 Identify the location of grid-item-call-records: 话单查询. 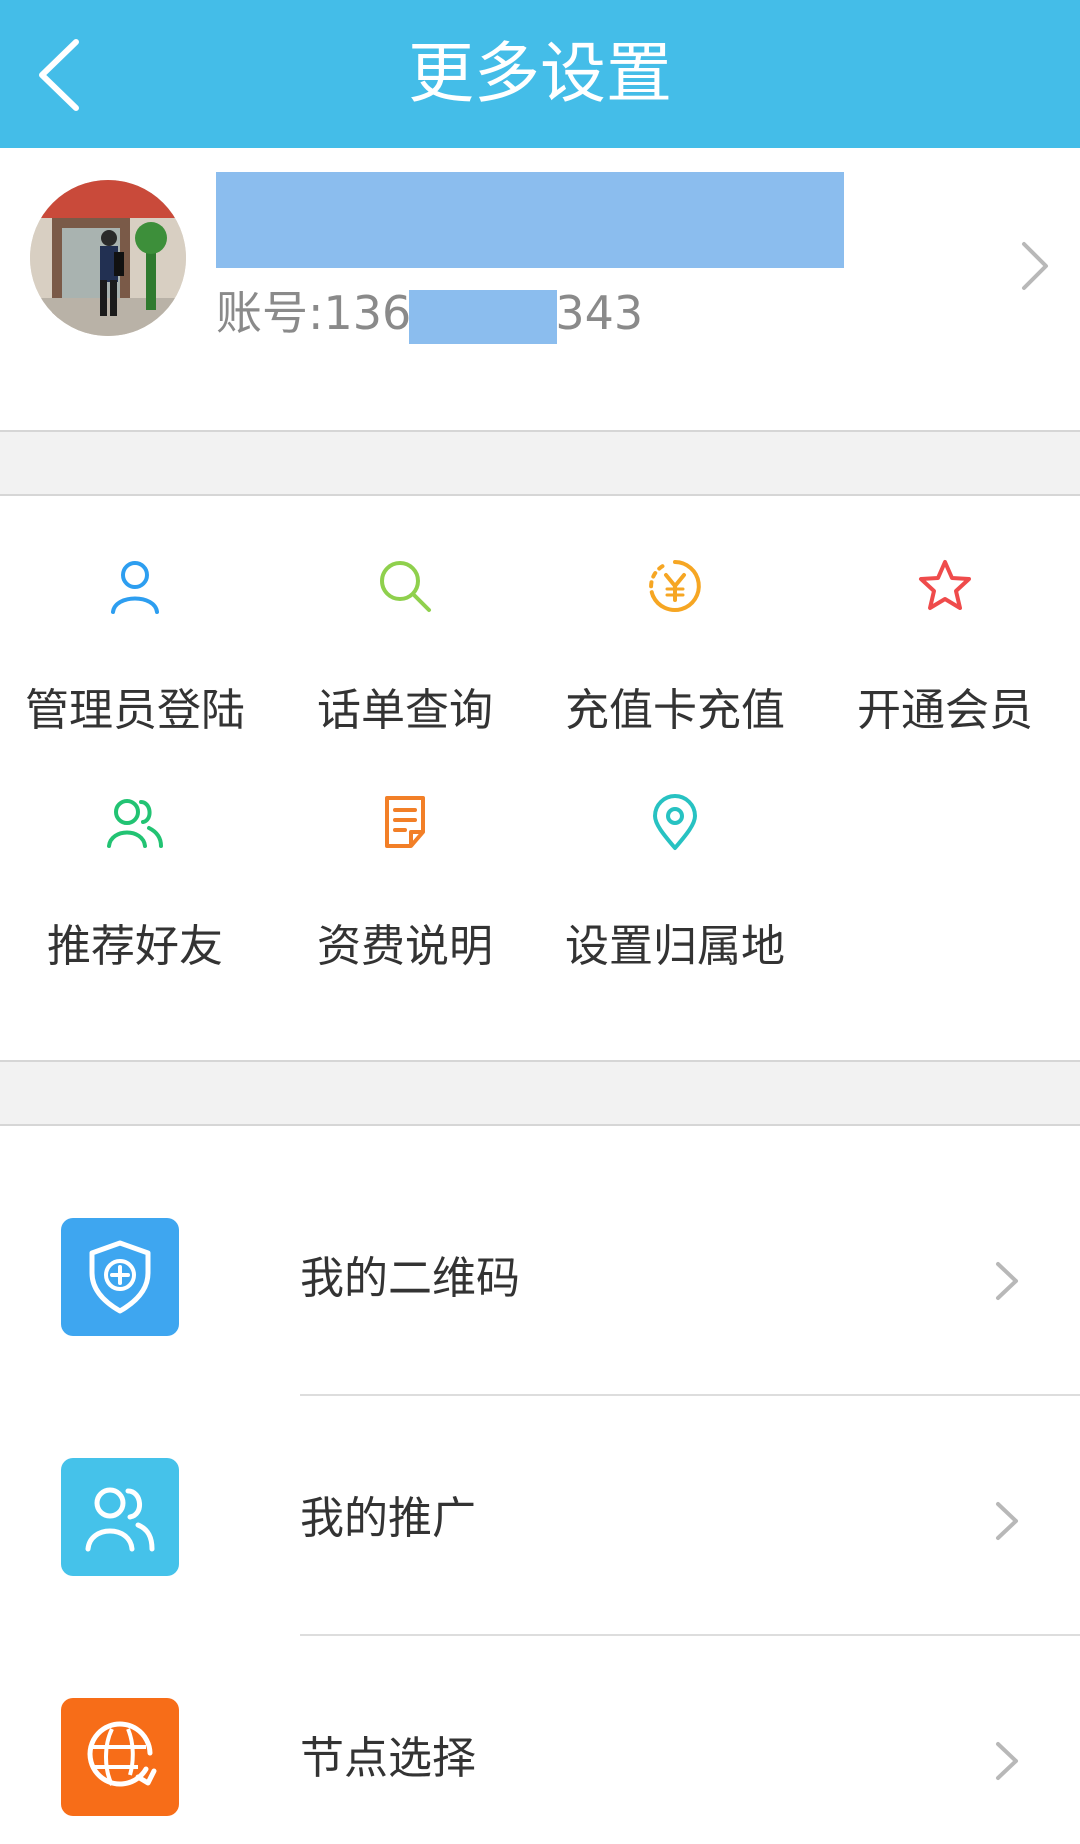
(405, 616).